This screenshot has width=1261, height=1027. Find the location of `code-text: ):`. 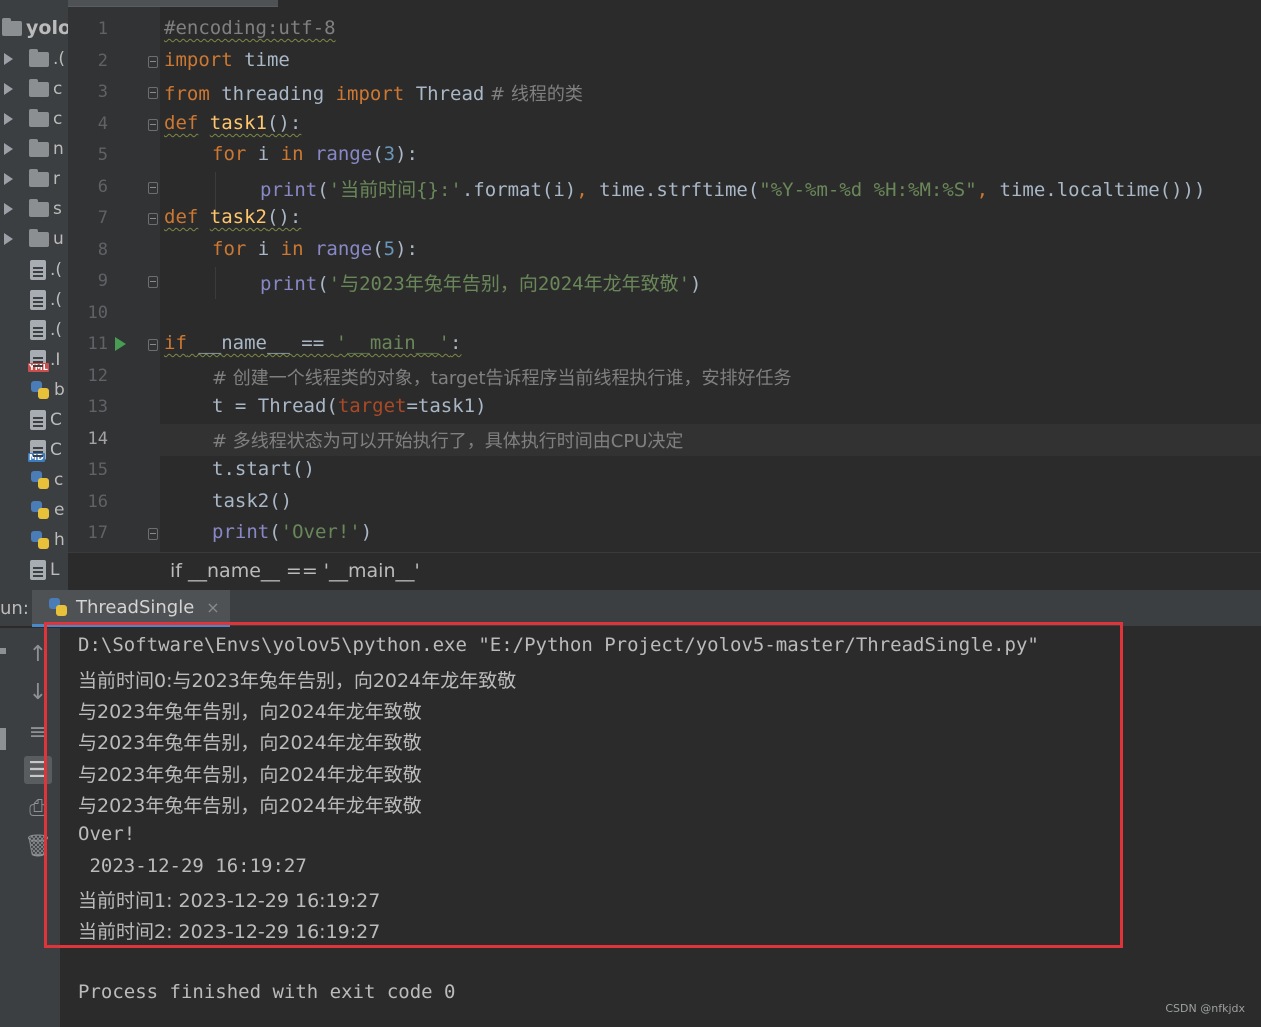

code-text: ): is located at coordinates (406, 249).